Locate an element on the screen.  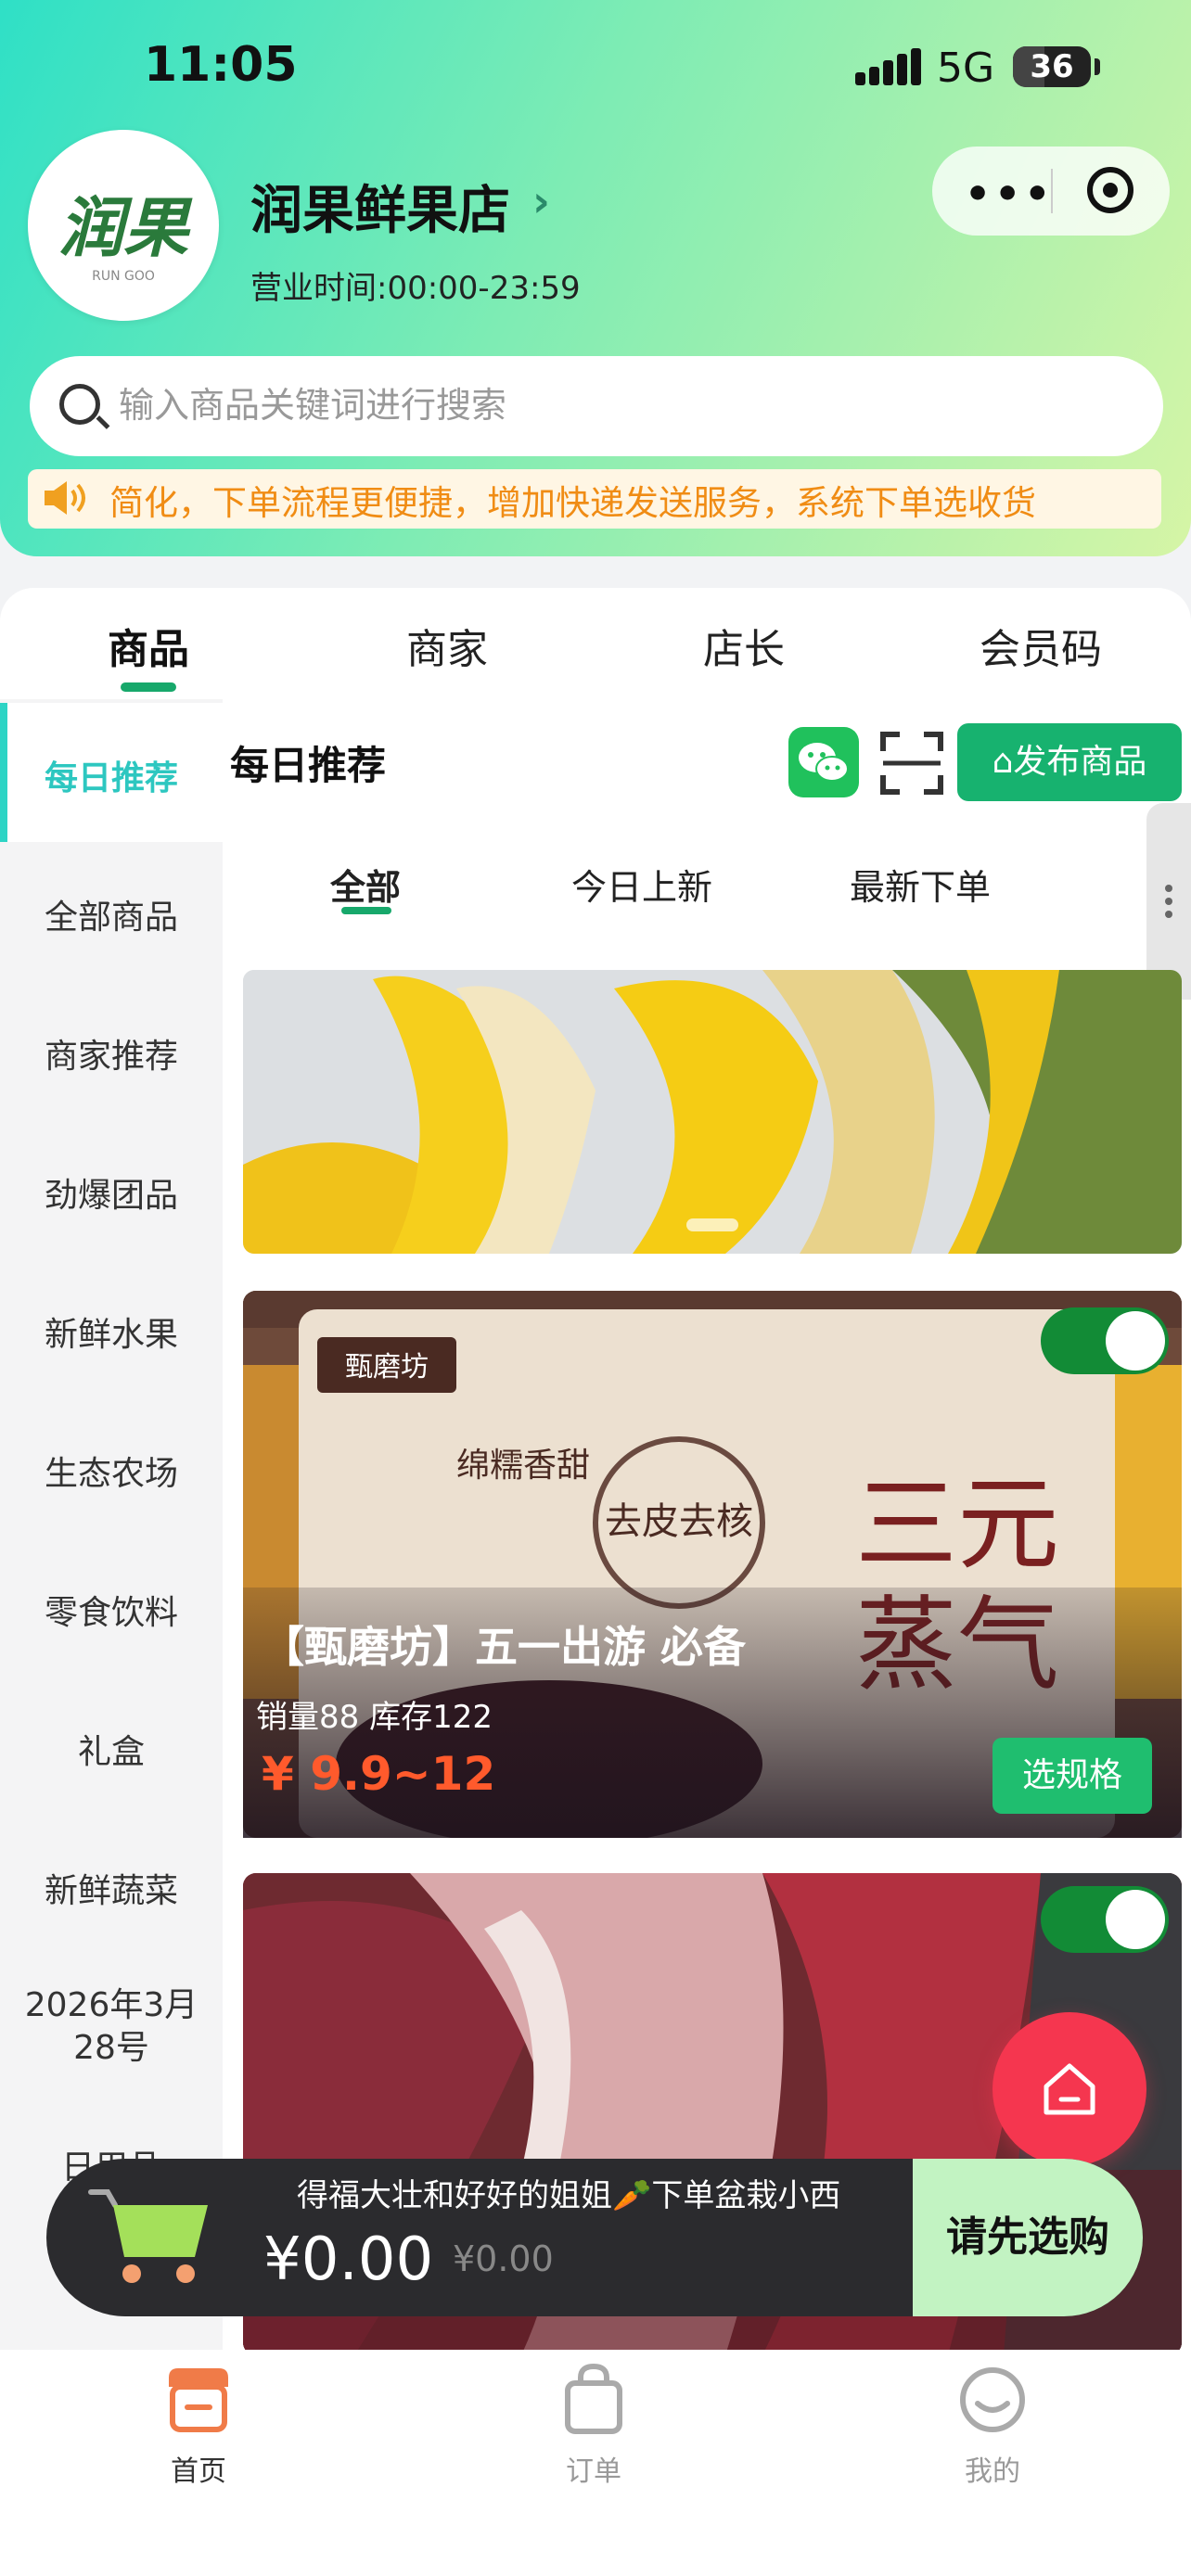
chevron-right-icon: › is located at coordinates (541, 201).